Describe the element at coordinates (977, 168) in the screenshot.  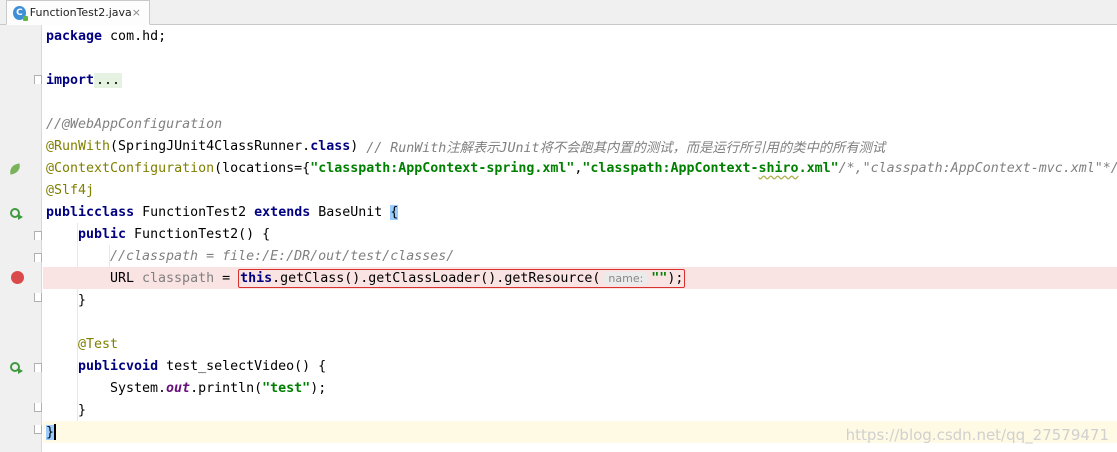
I see `comment: /*,"classpath:AppContext-mvc.xml"*/` at that location.